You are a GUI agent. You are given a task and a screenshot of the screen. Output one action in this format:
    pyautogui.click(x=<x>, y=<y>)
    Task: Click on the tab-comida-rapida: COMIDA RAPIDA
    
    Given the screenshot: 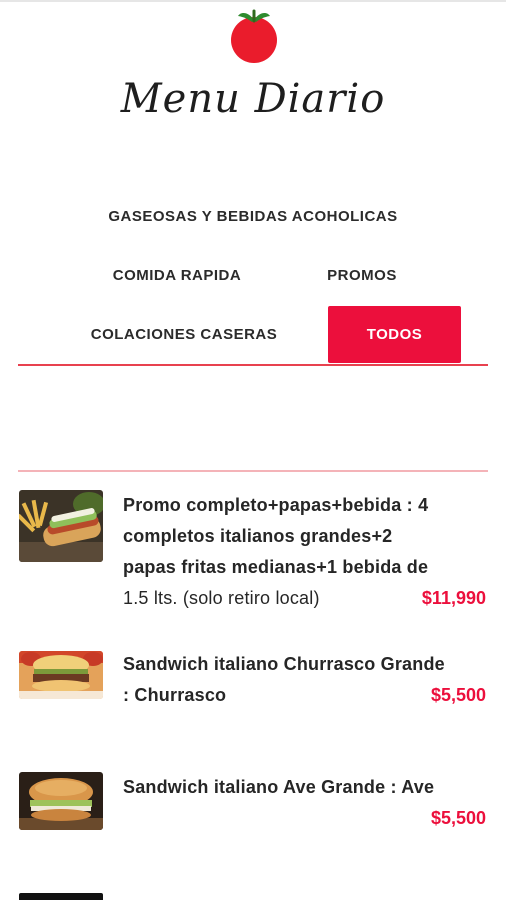 What is the action you would take?
    pyautogui.click(x=177, y=276)
    